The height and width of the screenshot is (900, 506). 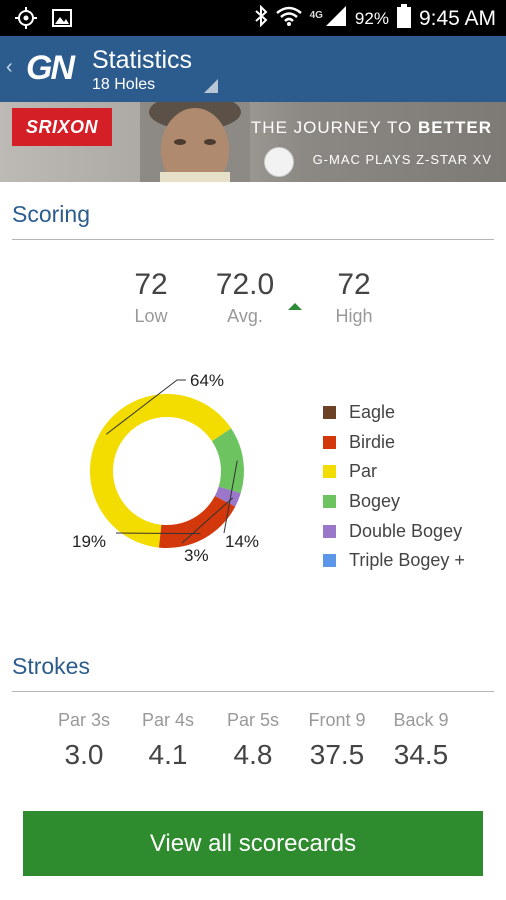 I want to click on app-logo: GN, so click(x=50, y=68).